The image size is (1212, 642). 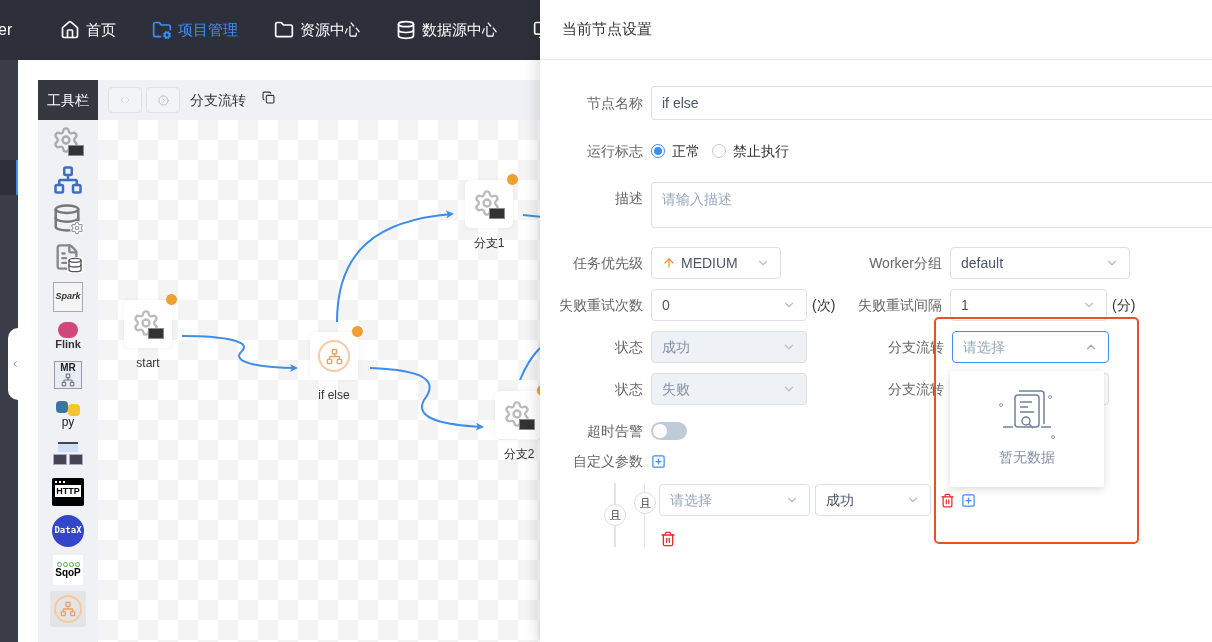 What do you see at coordinates (615, 151) in the screenshot?
I see `field-label: 运行标志` at bounding box center [615, 151].